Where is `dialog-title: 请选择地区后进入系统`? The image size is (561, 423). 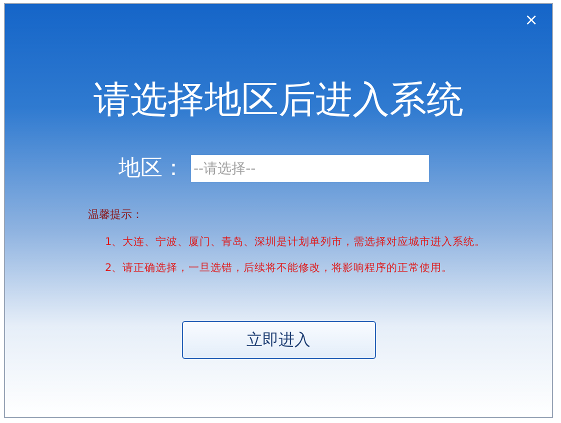 dialog-title: 请选择地区后进入系统 is located at coordinates (279, 100).